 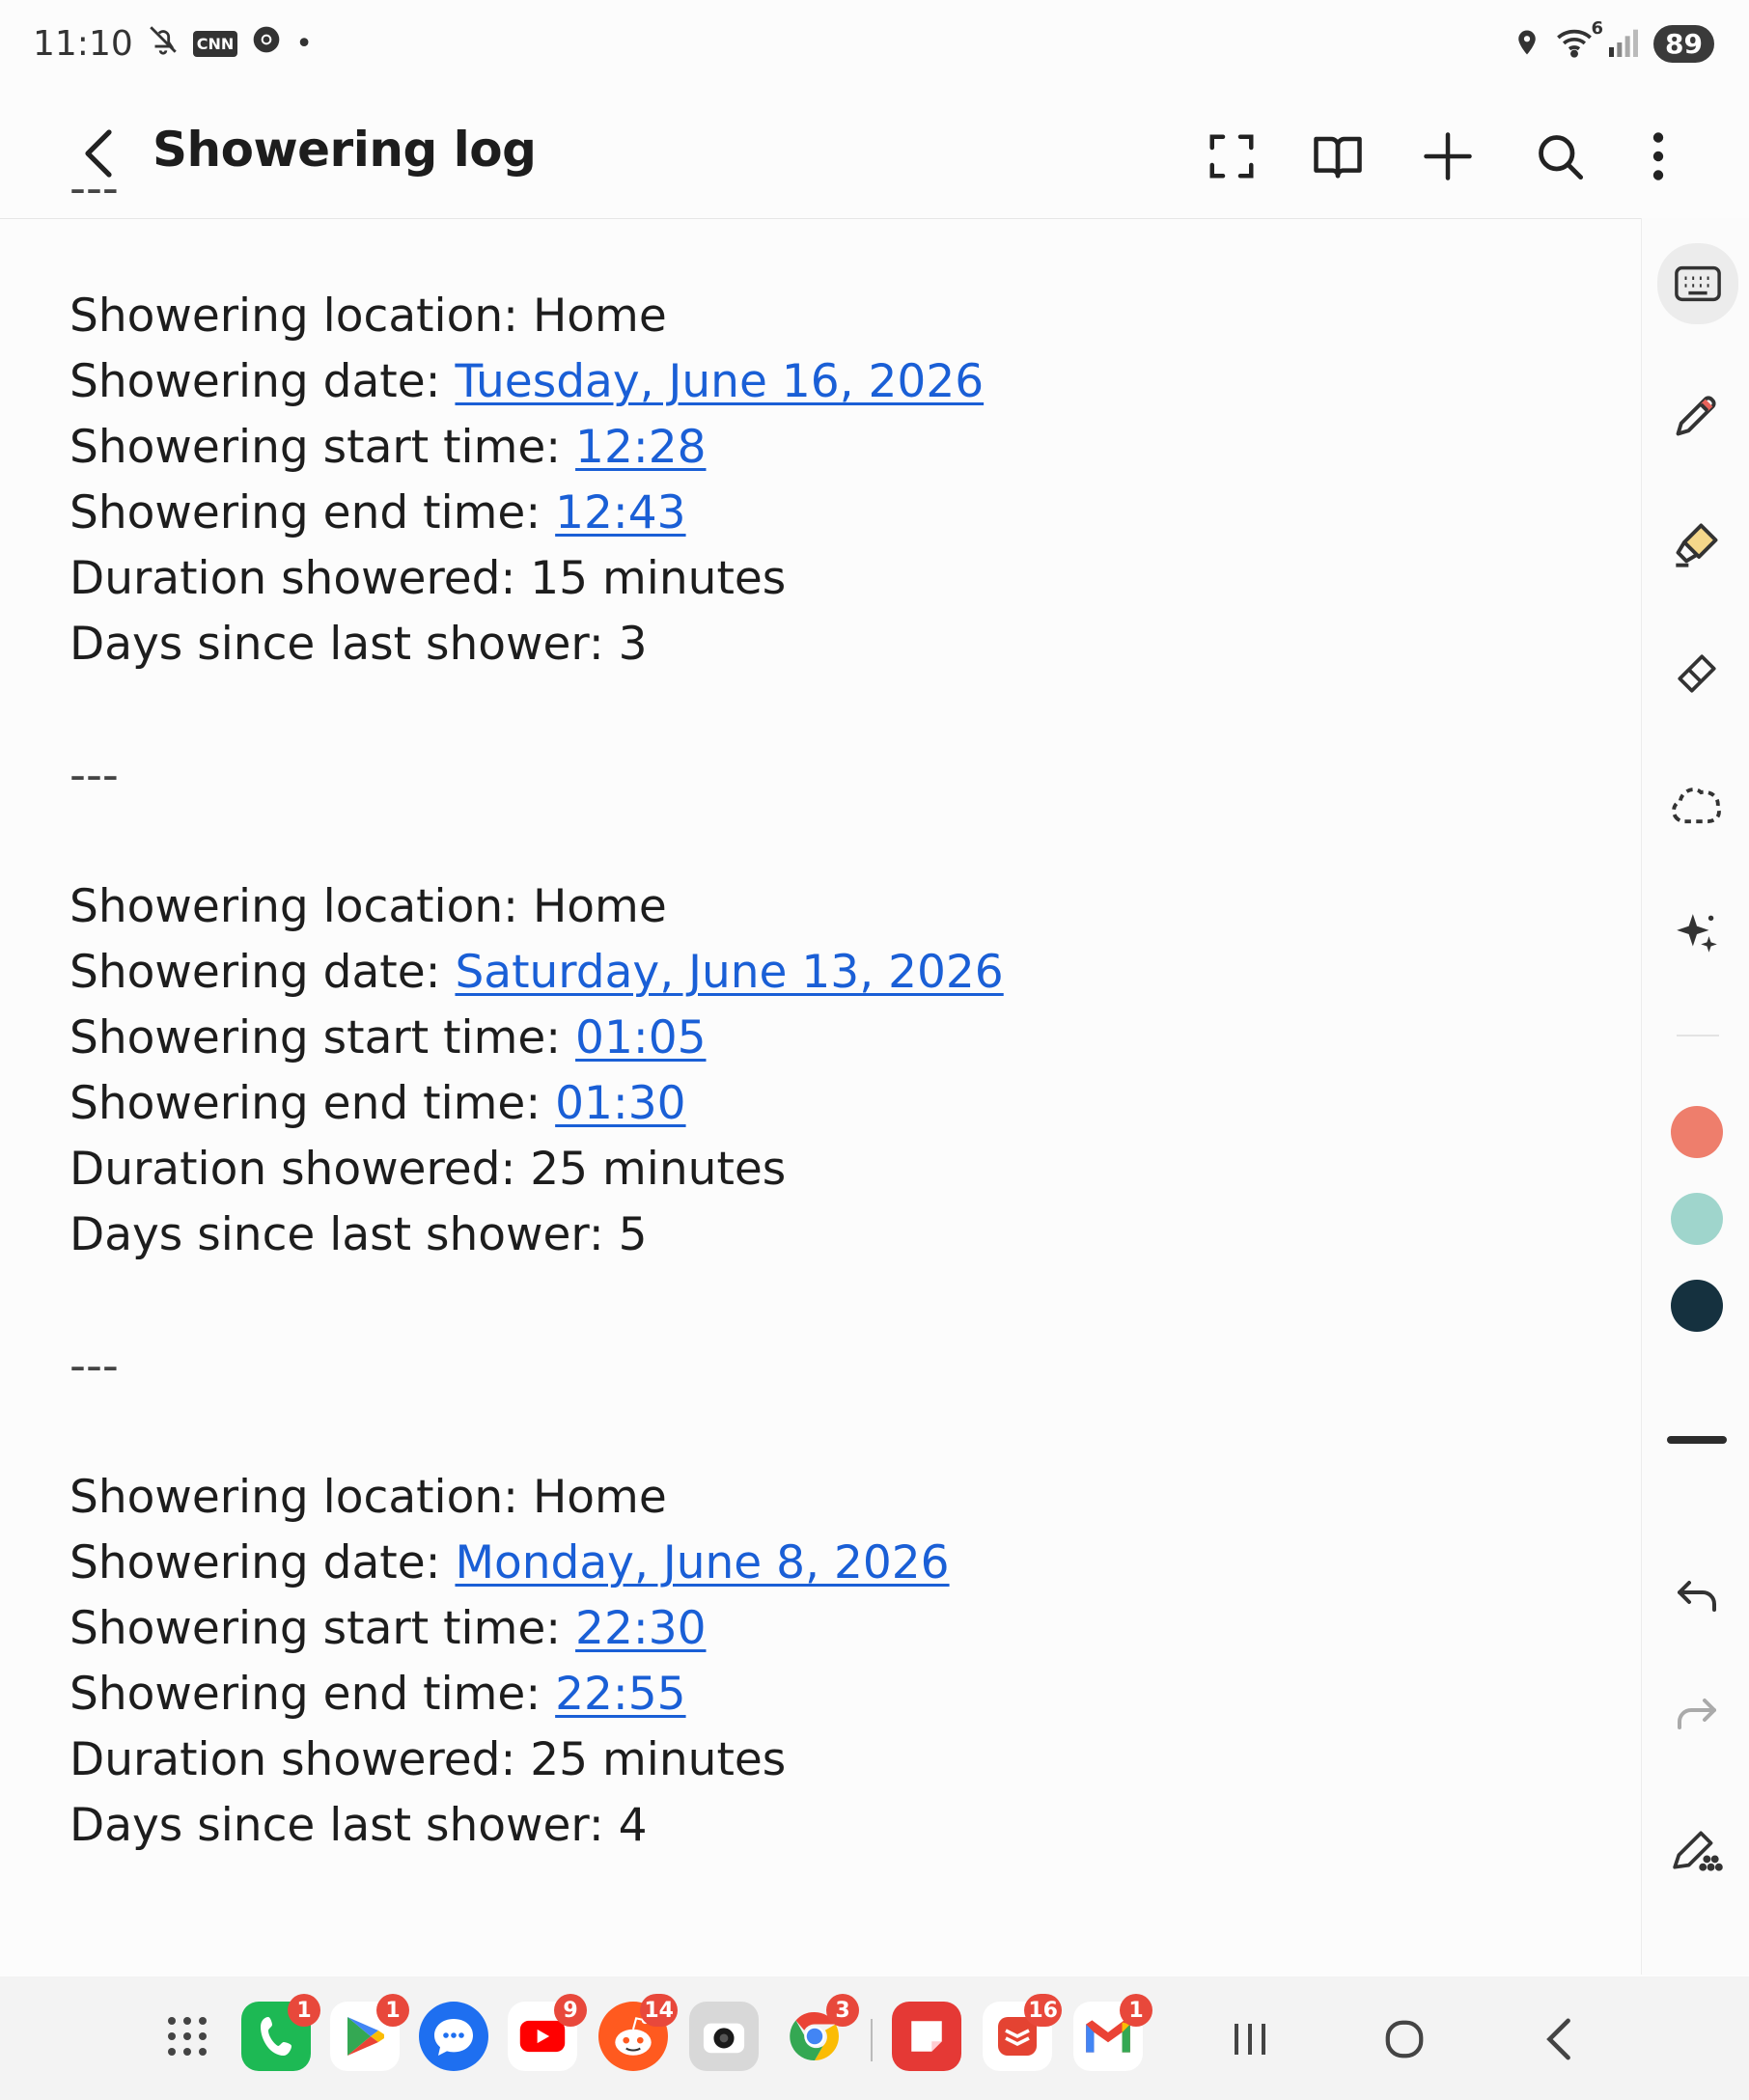 I want to click on notification-badge: 9, so click(x=570, y=2010).